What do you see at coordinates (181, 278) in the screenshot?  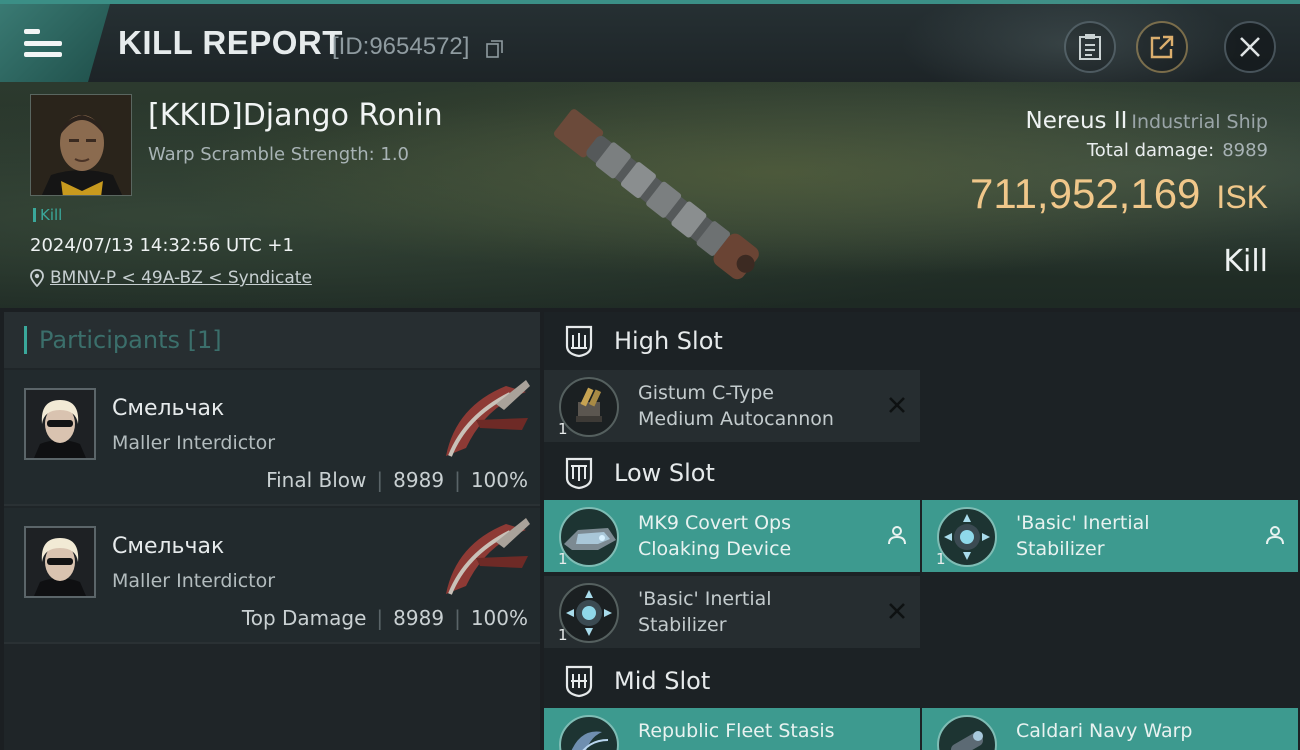 I see `location-link: BMNV-P < 49A-BZ < Syndicate` at bounding box center [181, 278].